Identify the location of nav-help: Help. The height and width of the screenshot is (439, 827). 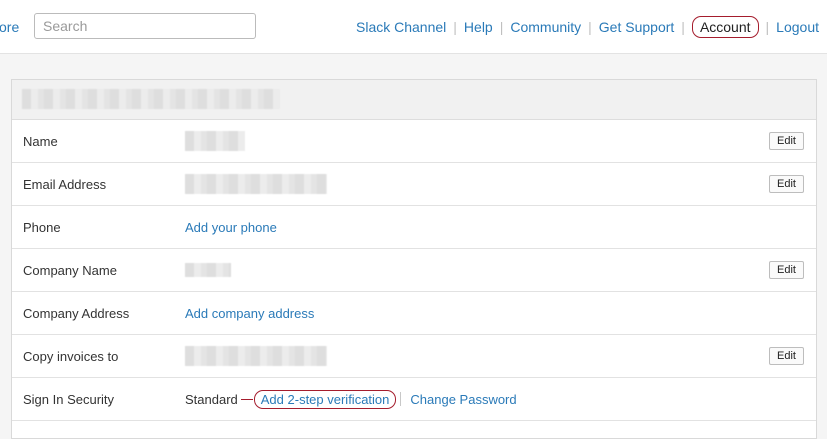
(478, 27).